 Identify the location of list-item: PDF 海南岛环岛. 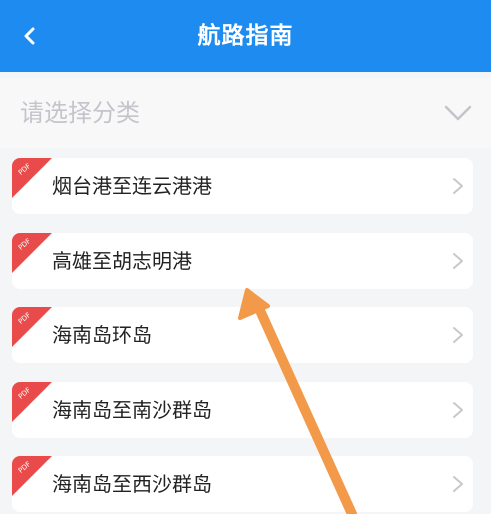
(242, 335).